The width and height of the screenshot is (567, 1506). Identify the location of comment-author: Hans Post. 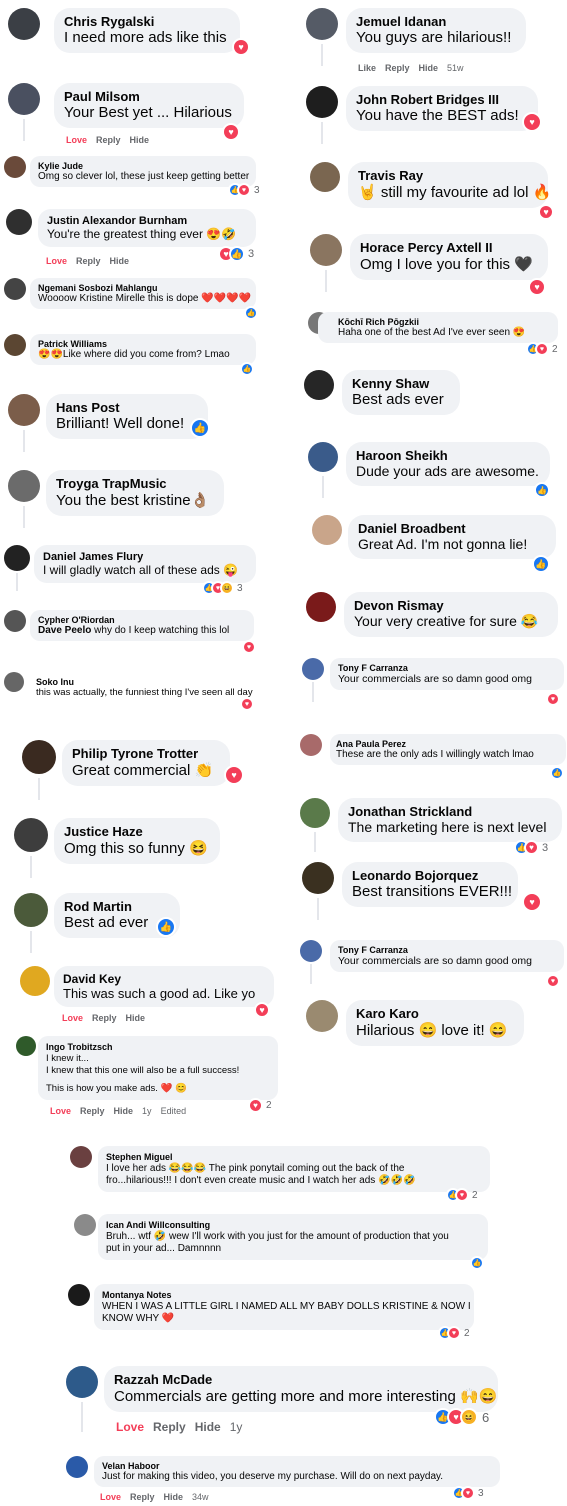
(127, 407).